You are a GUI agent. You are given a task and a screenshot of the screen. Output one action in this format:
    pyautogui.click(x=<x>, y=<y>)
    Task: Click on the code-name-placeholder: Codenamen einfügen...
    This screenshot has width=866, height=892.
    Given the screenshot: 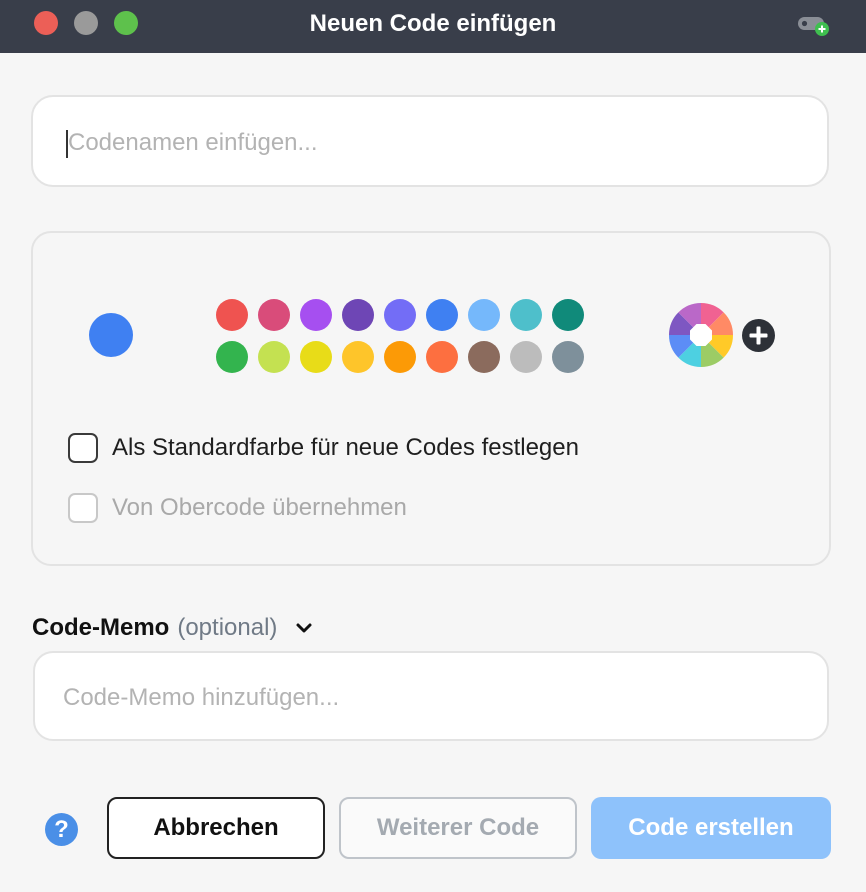 What is the action you would take?
    pyautogui.click(x=193, y=142)
    